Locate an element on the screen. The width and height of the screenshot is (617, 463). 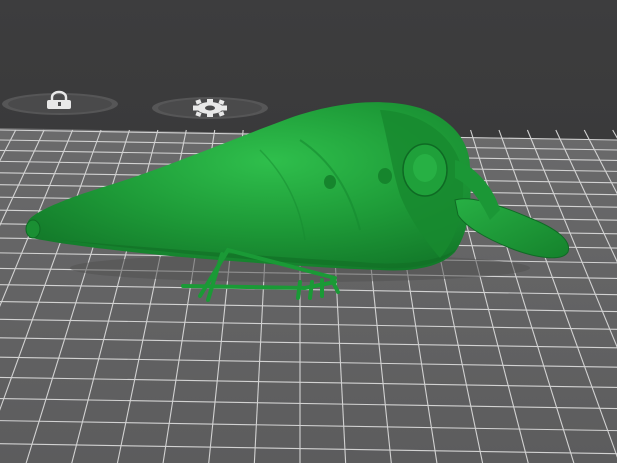
gear-icon is located at coordinates (210, 108).